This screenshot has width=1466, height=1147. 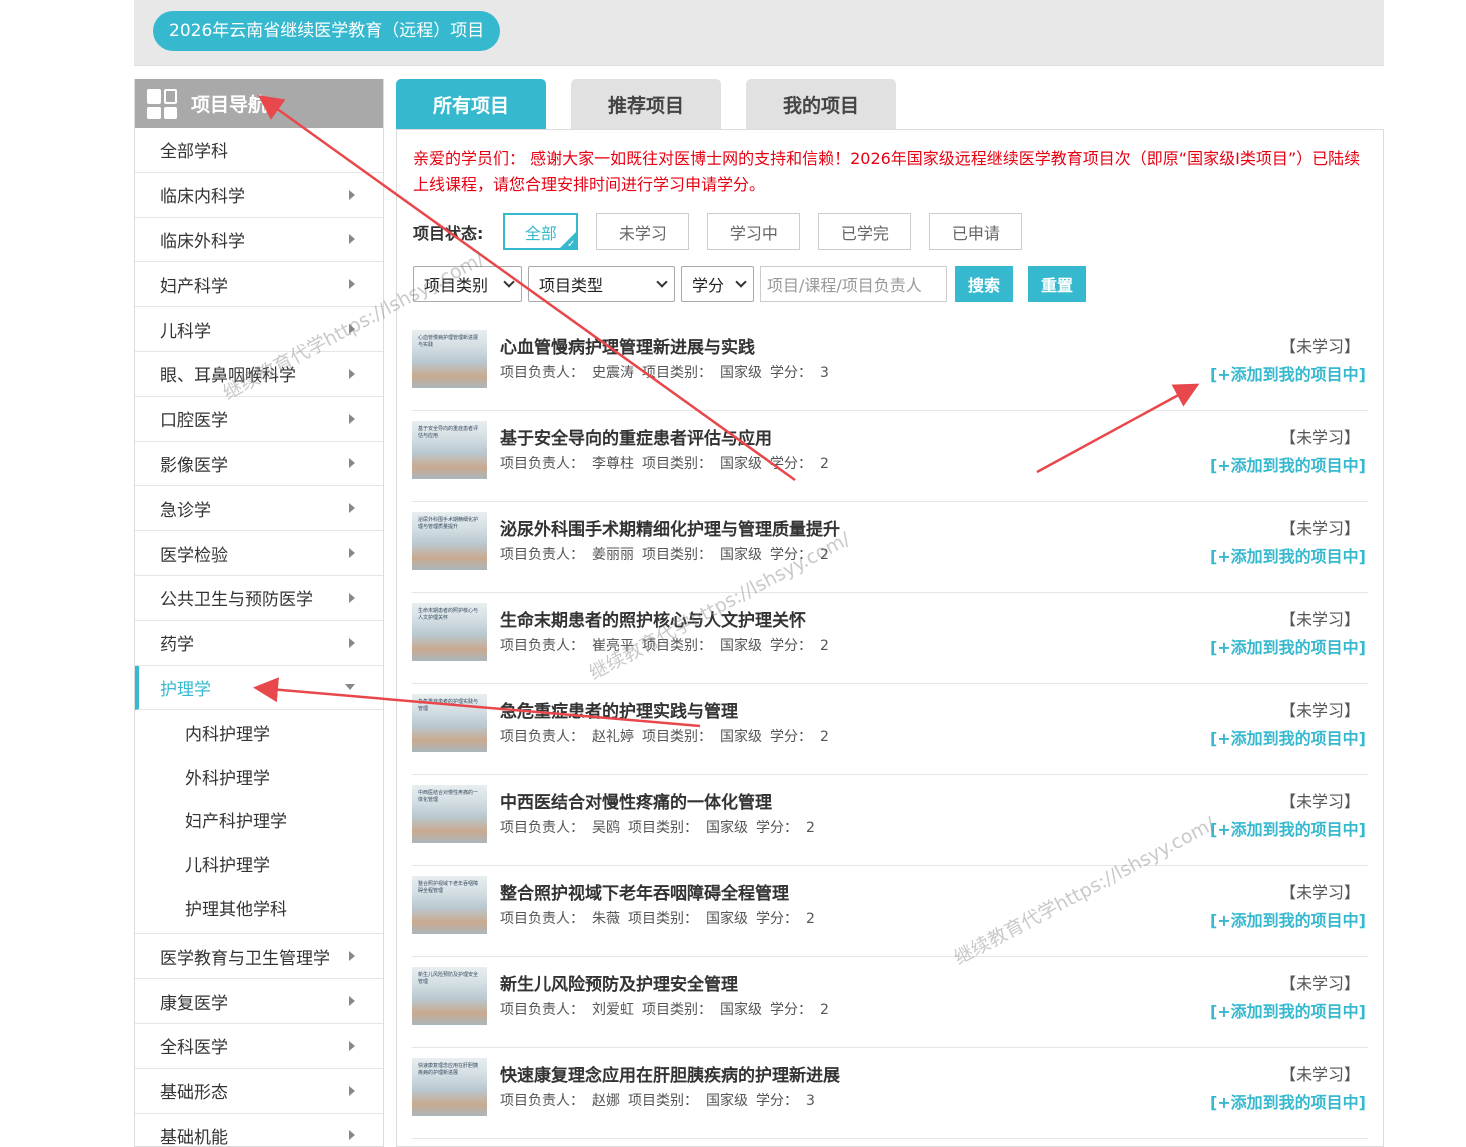 What do you see at coordinates (259, 419) in the screenshot?
I see `sidebar-item: 口腔医学` at bounding box center [259, 419].